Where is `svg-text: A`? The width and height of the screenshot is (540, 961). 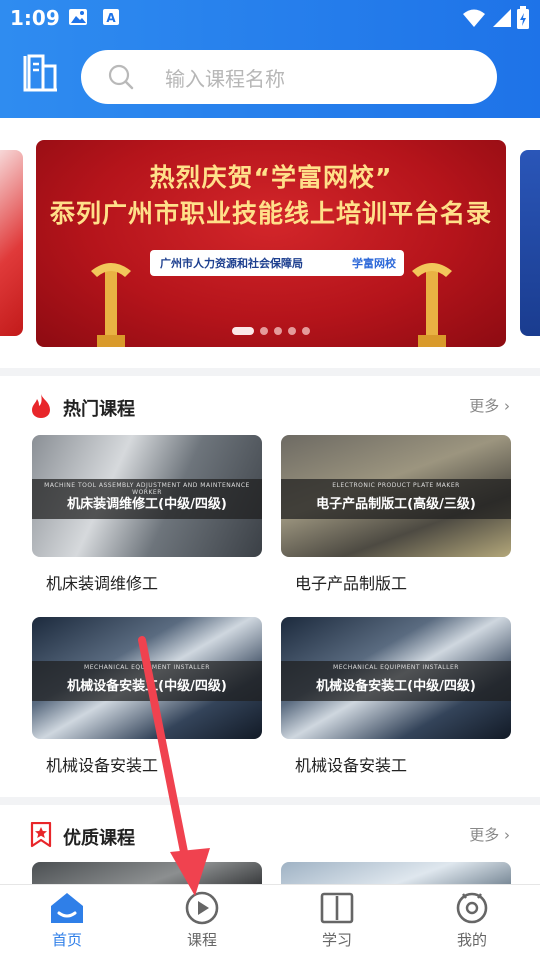
svg-text: A is located at coordinates (111, 18).